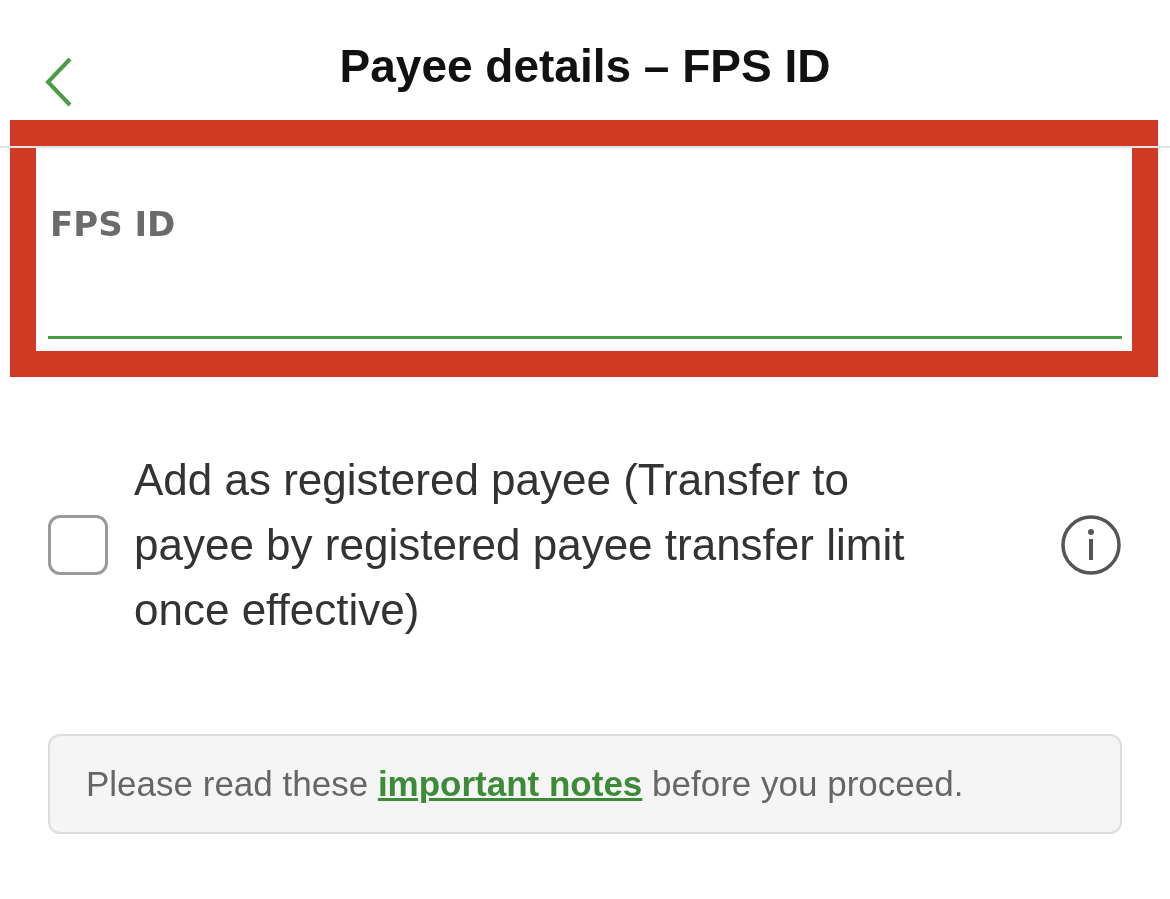 The height and width of the screenshot is (899, 1170). Describe the element at coordinates (585, 66) in the screenshot. I see `page-title: Payee details – FPS ID` at that location.